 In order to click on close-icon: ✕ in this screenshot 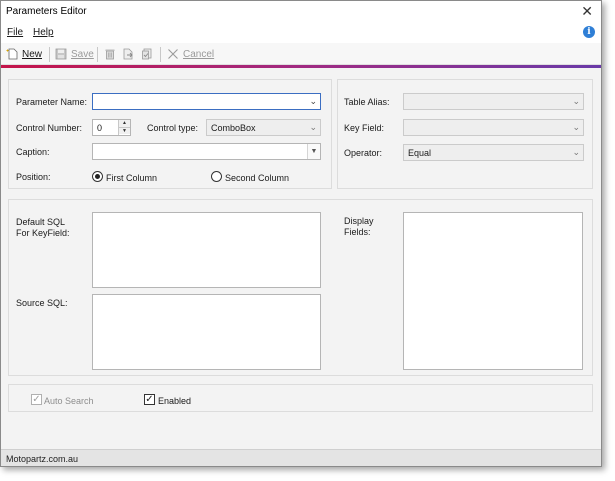, I will do `click(587, 11)`.